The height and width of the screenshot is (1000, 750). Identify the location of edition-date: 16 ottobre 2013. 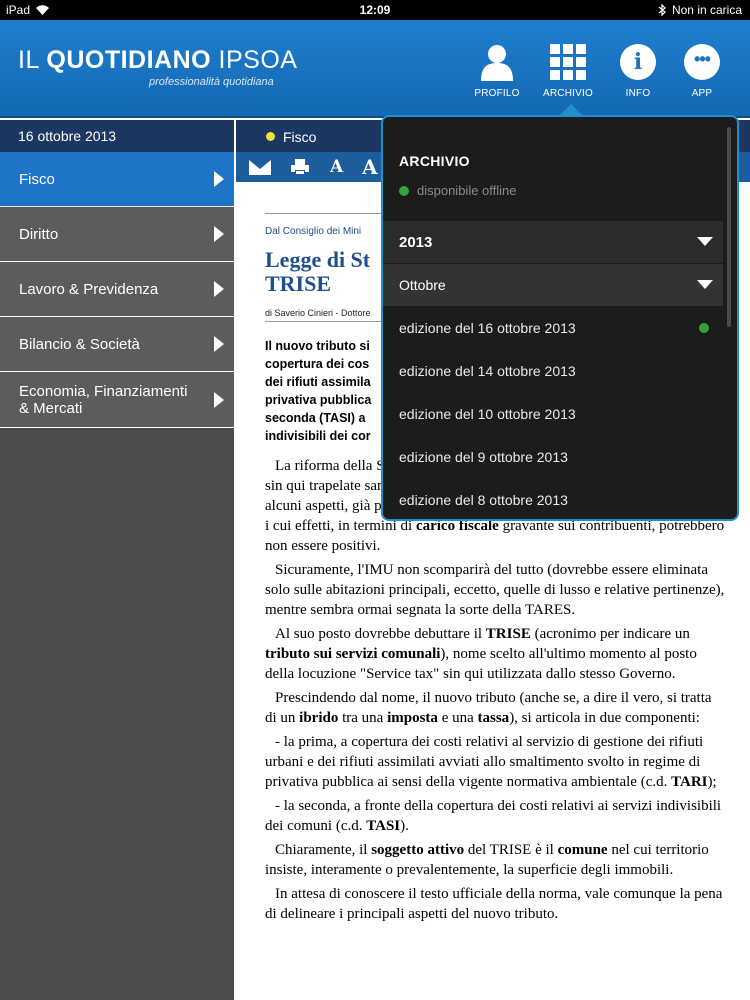
(117, 136).